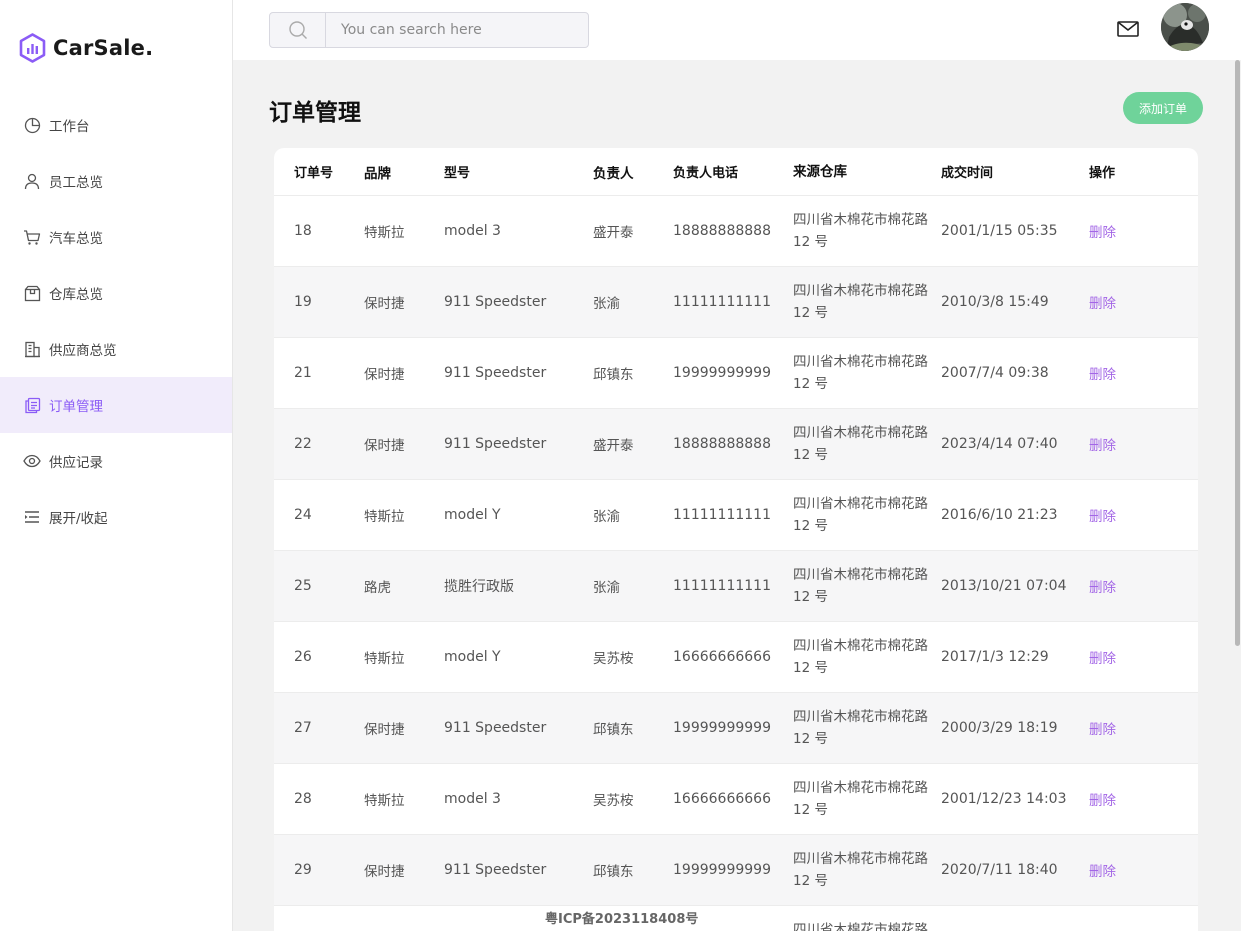 Image resolution: width=1241 pixels, height=931 pixels. What do you see at coordinates (995, 302) in the screenshot?
I see `cell-deal-time: 2010/3/8 15:49` at bounding box center [995, 302].